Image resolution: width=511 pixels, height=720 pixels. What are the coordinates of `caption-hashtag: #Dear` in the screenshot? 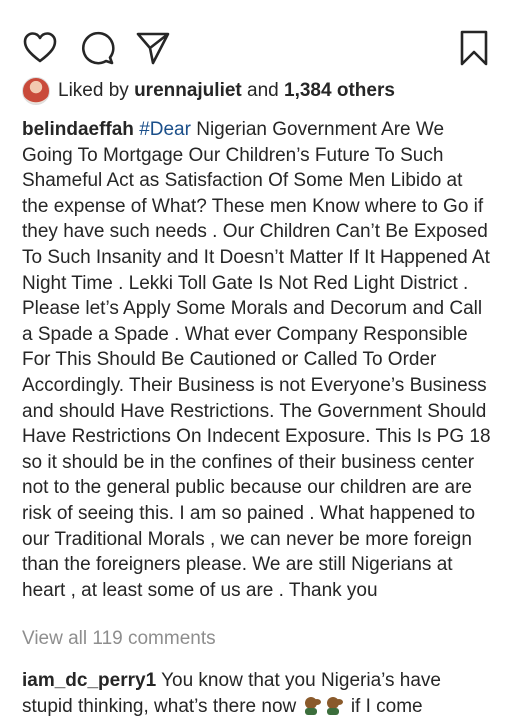 It's located at (165, 129).